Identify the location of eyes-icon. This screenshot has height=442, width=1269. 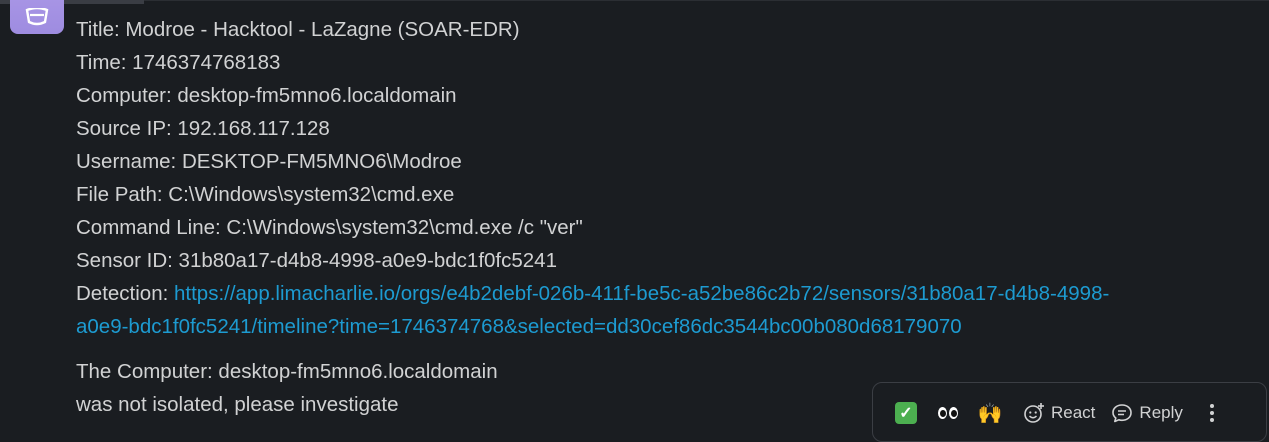
(948, 413).